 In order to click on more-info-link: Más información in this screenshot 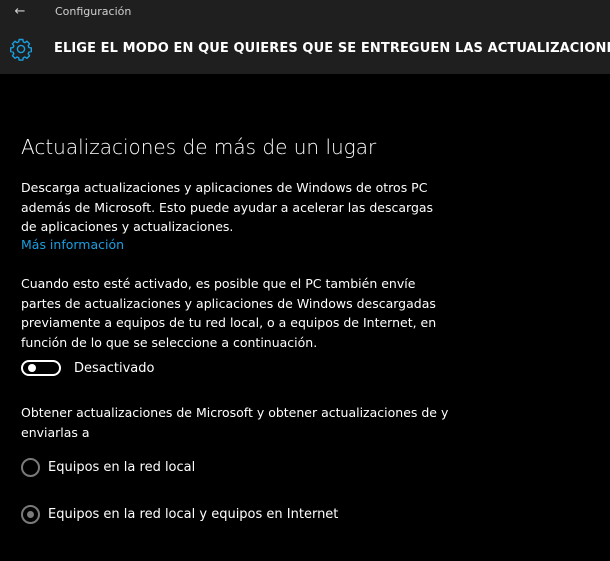, I will do `click(72, 244)`.